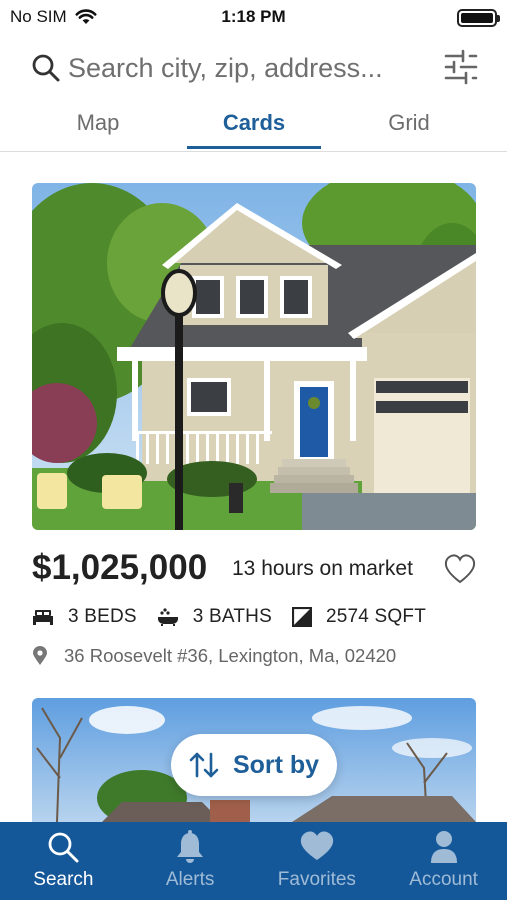  I want to click on sort-label: Sort by, so click(276, 764).